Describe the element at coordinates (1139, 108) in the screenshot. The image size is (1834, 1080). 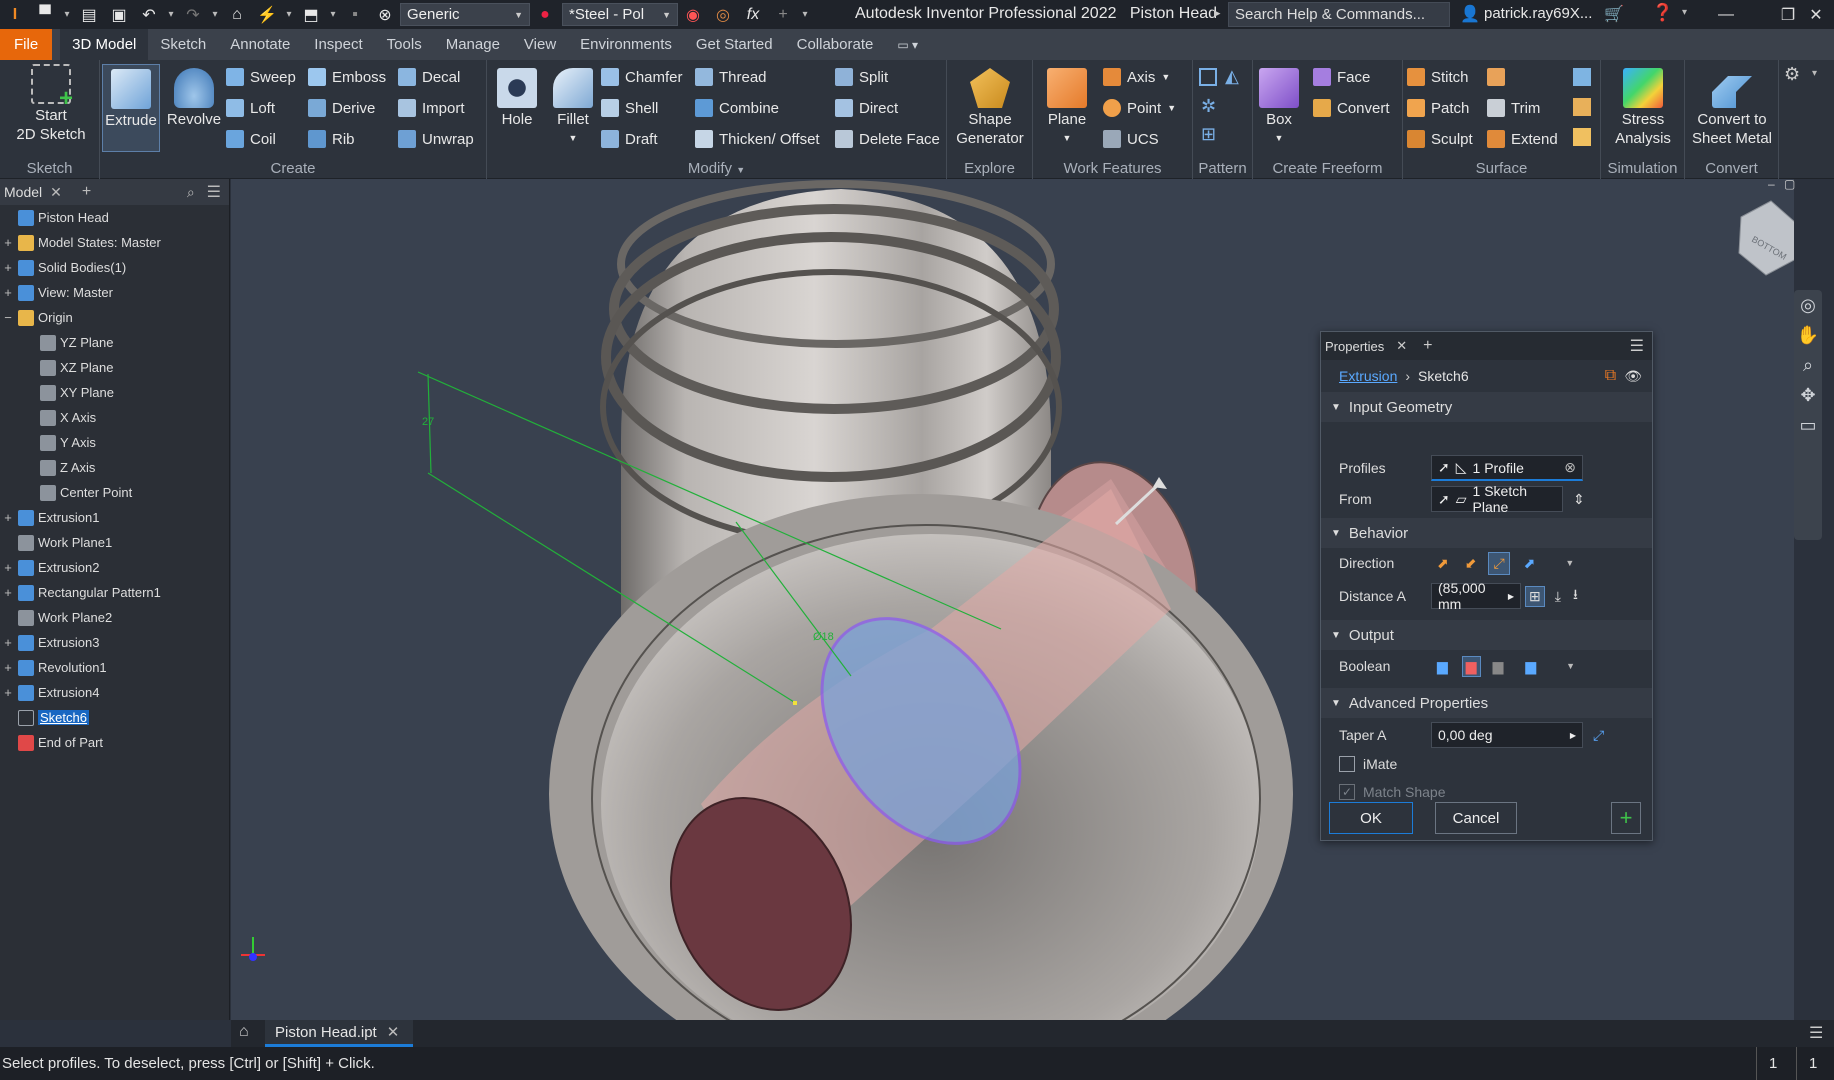
I see `point-button: Point ▼` at that location.